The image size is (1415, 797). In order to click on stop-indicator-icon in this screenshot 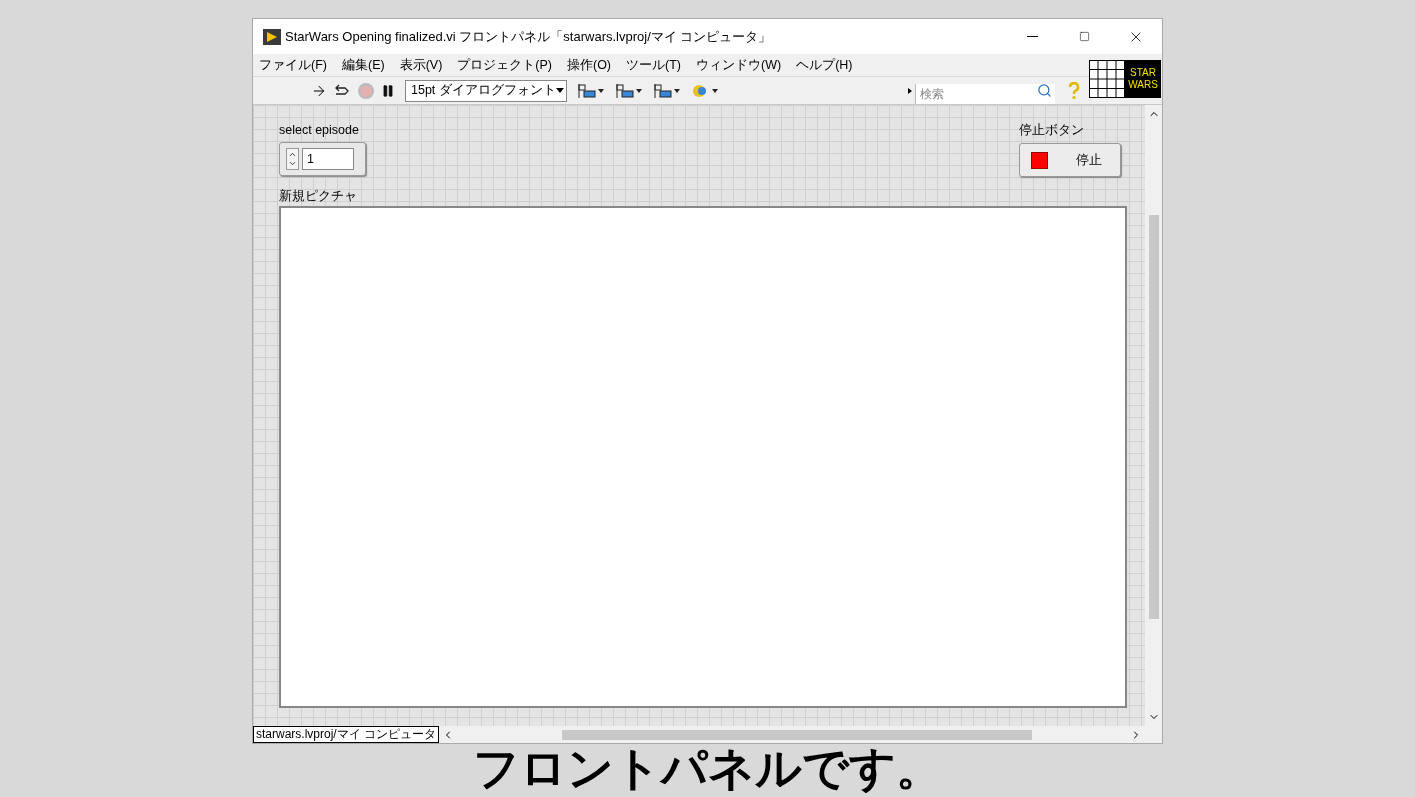, I will do `click(1039, 160)`.